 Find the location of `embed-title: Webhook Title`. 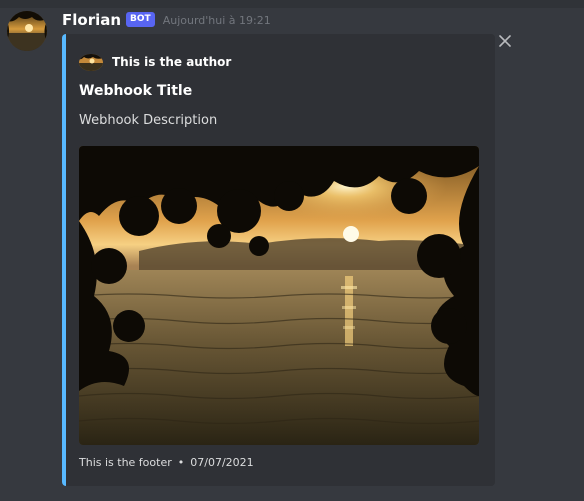

embed-title: Webhook Title is located at coordinates (135, 91).